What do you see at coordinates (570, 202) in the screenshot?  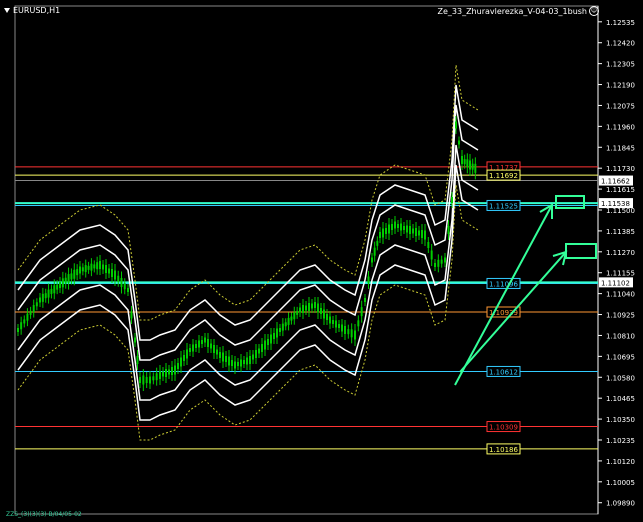 I see `target-box-upper` at bounding box center [570, 202].